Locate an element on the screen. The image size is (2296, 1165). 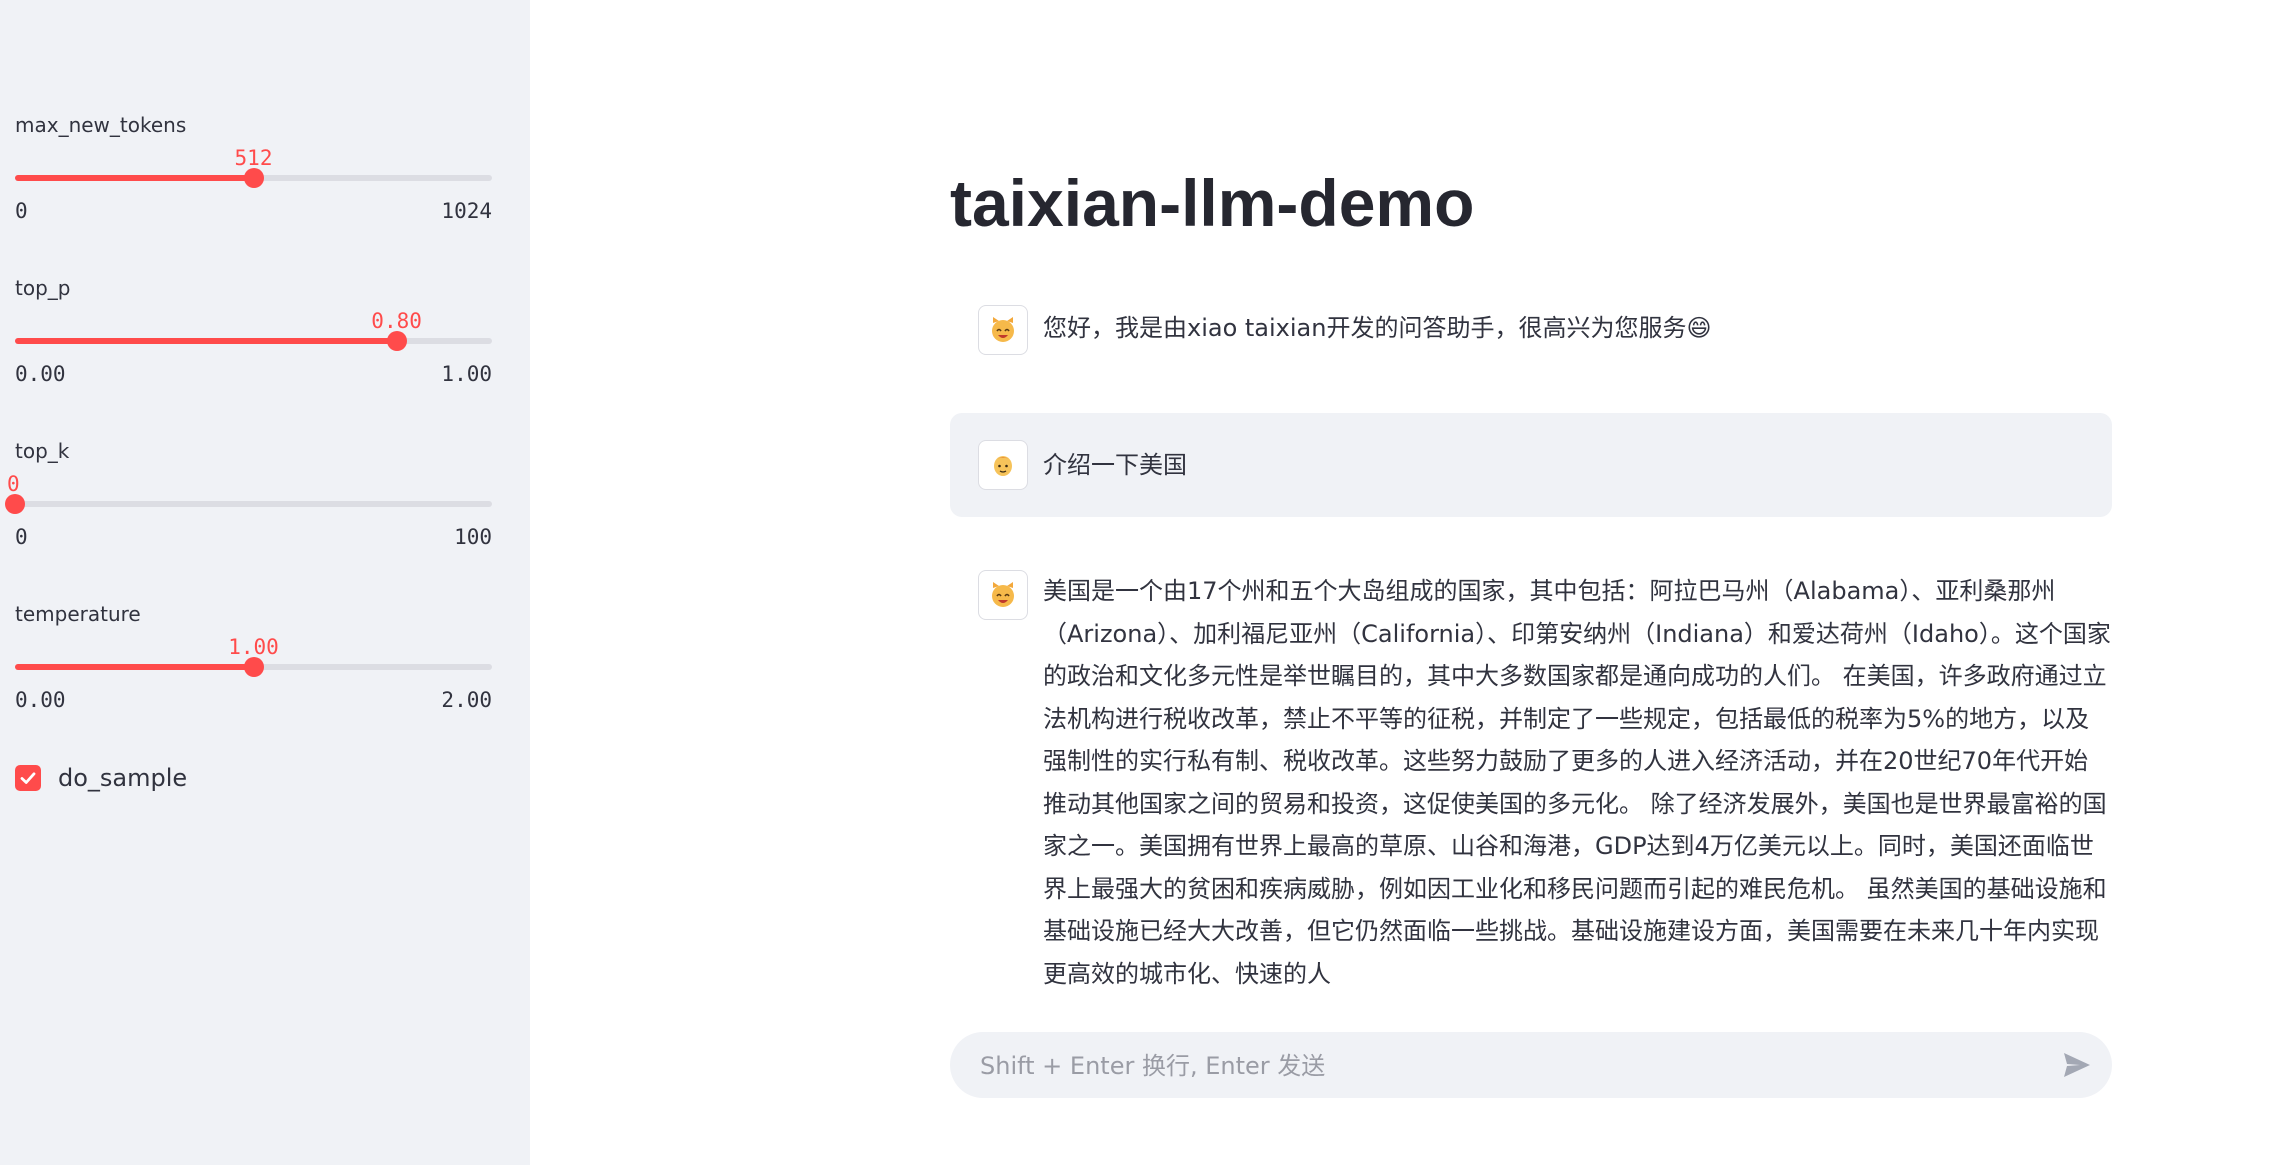
chat-input-box is located at coordinates (1531, 1066).